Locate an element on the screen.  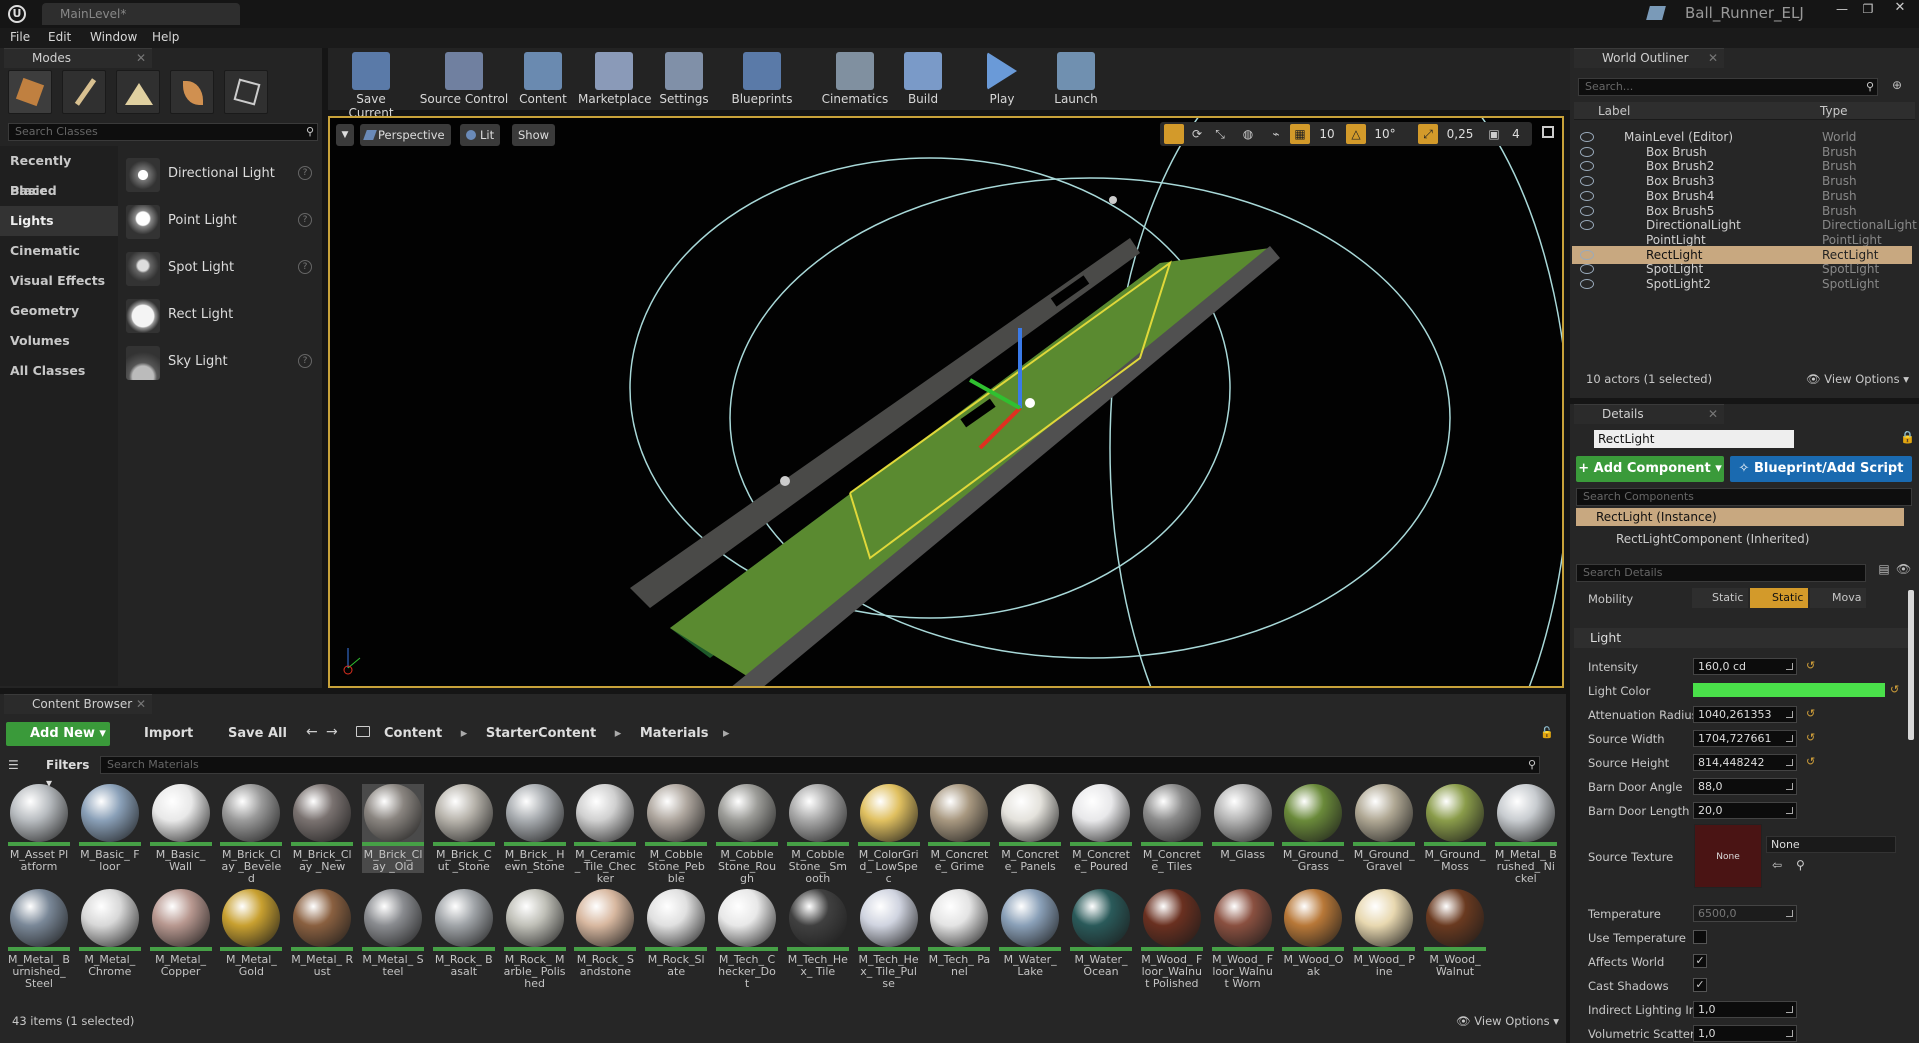
material-item: M_Concrete_ Poured is located at coordinates (1101, 828).